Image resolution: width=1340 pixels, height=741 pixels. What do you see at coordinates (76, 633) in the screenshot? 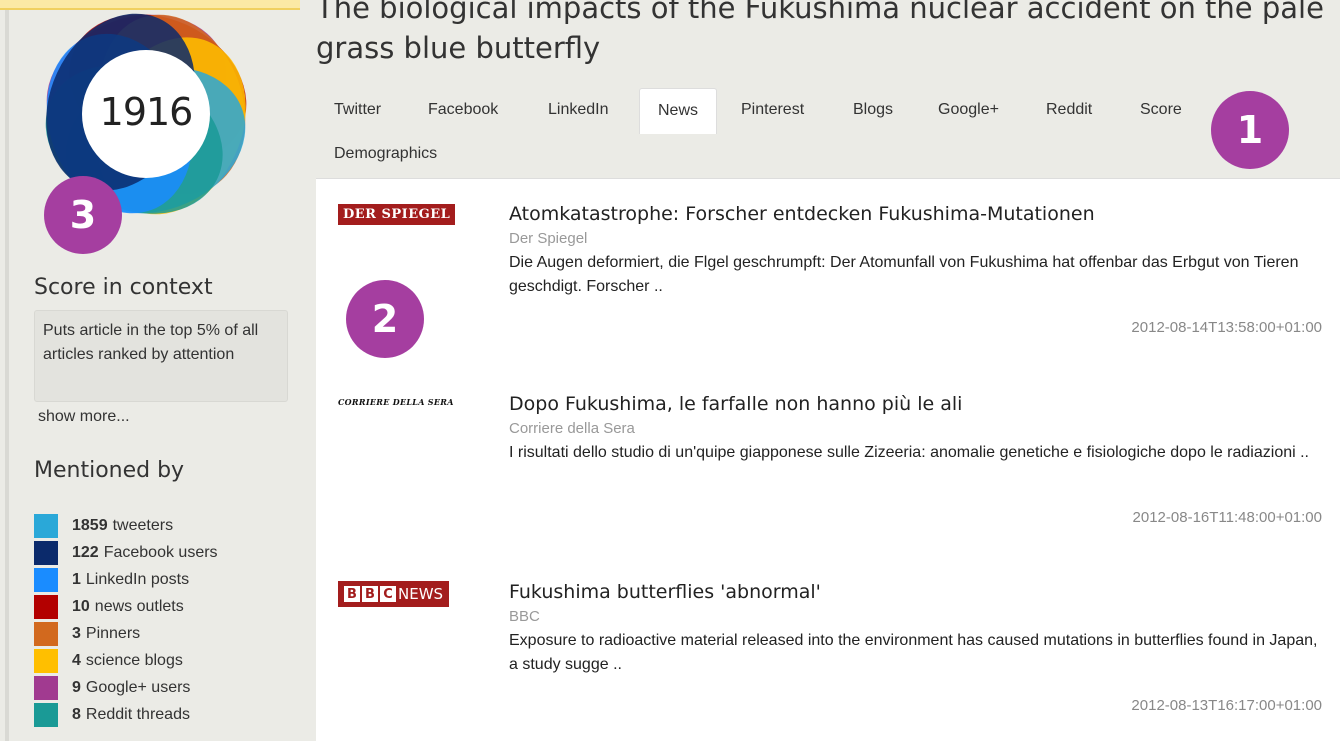
I see `mention-count: 3` at bounding box center [76, 633].